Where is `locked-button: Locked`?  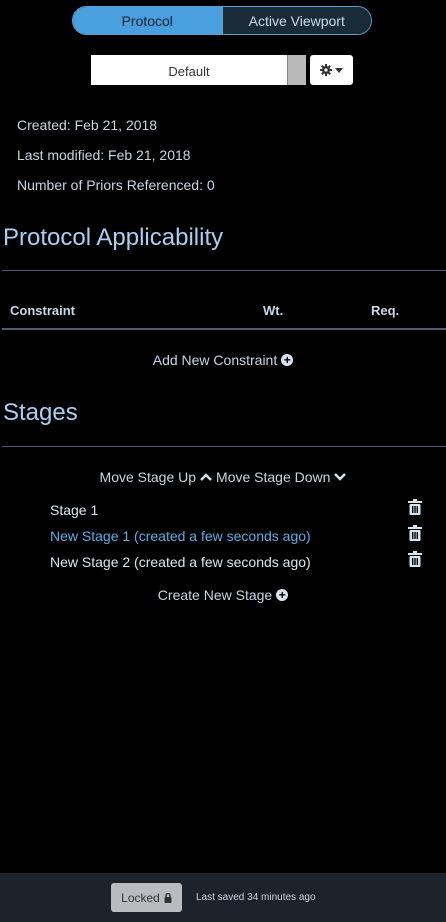
locked-button: Locked is located at coordinates (146, 897).